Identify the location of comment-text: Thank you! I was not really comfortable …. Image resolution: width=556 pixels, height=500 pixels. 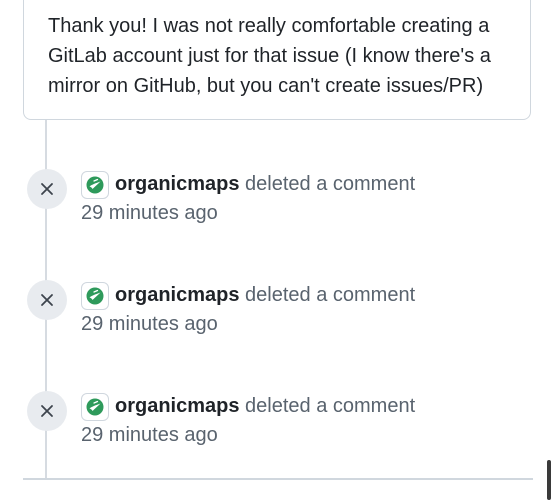
(269, 56).